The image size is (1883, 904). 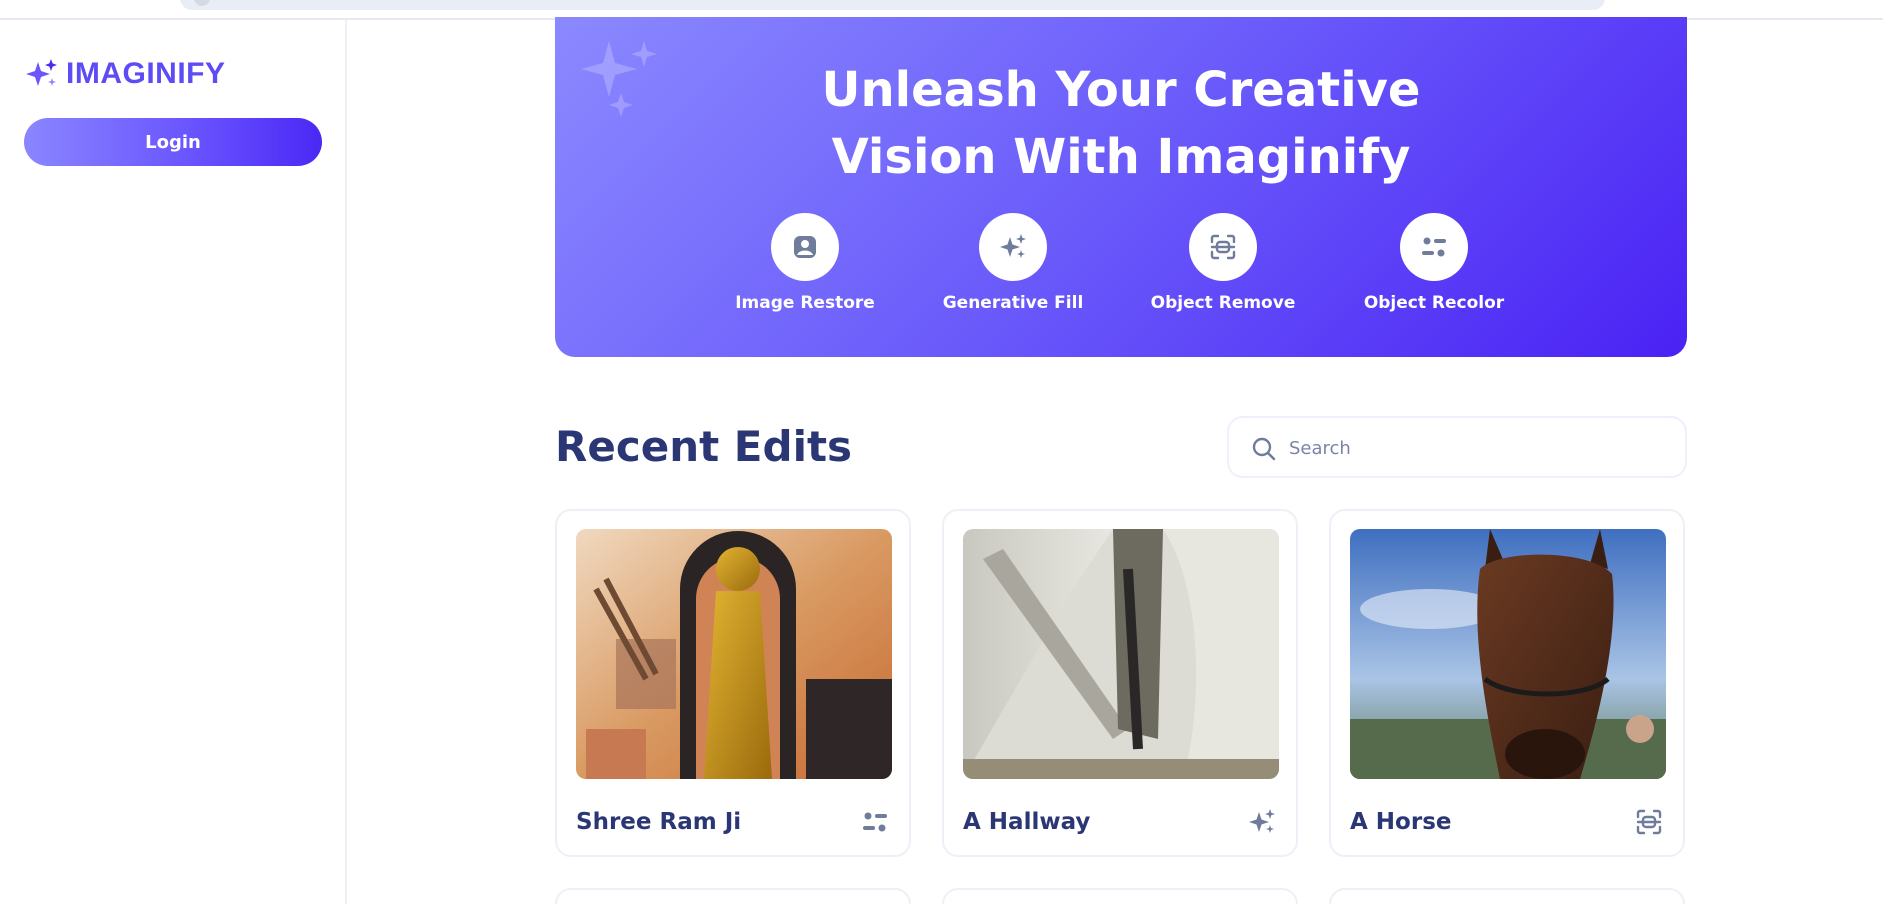 What do you see at coordinates (146, 73) in the screenshot?
I see `brand-name: IMAGINIFY` at bounding box center [146, 73].